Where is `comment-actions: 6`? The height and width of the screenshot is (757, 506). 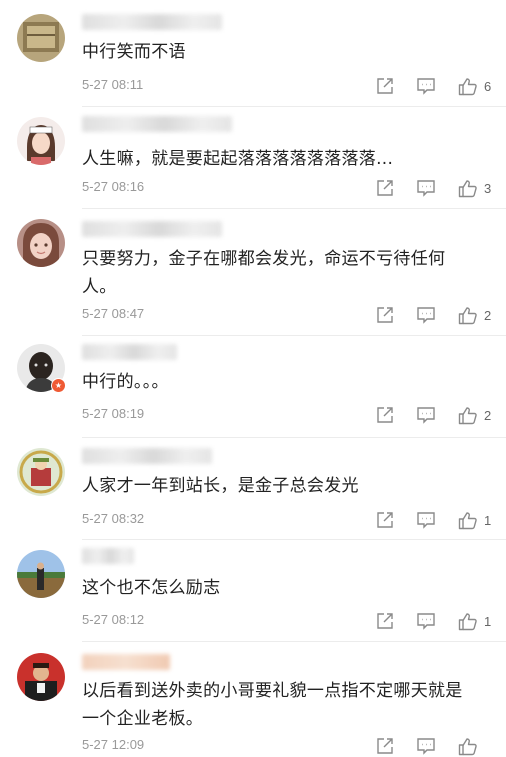 comment-actions: 6 is located at coordinates (434, 86).